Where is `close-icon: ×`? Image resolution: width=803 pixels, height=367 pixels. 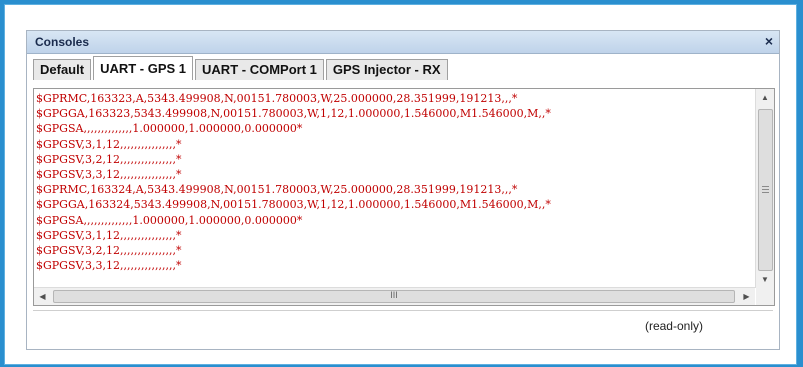
close-icon: × is located at coordinates (769, 41).